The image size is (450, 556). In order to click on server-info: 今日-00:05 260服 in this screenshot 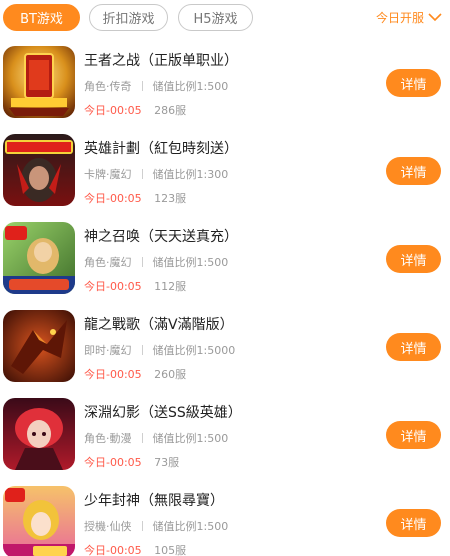, I will do `click(135, 374)`.